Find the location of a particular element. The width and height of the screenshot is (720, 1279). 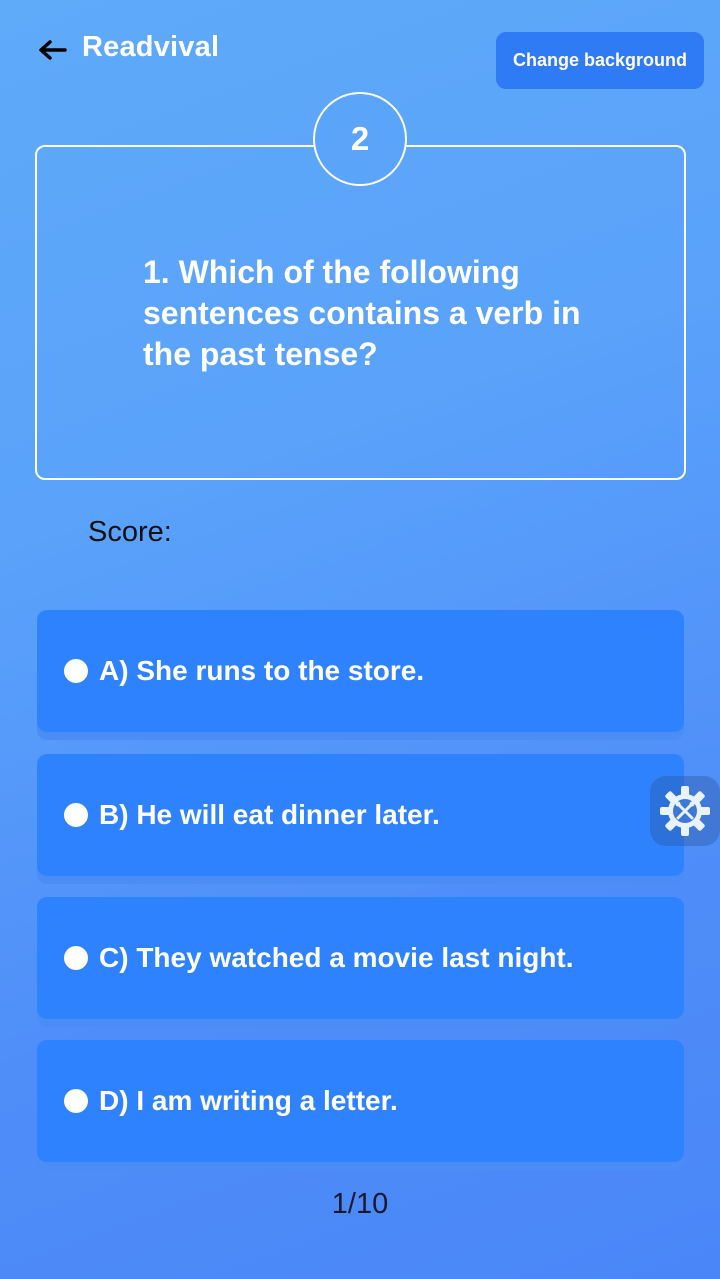

floating-tools-button is located at coordinates (685, 811).